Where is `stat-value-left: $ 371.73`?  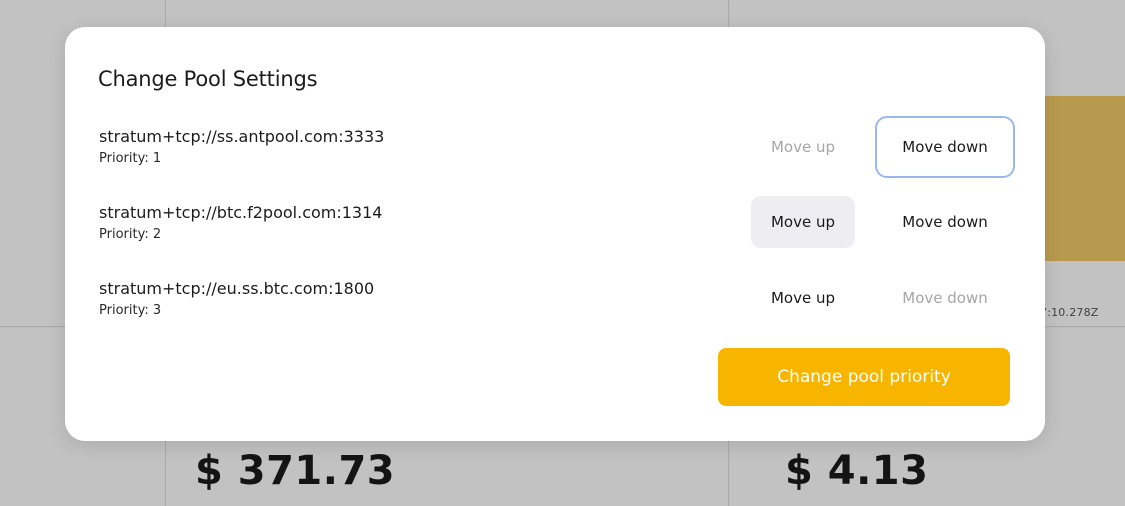 stat-value-left: $ 371.73 is located at coordinates (295, 471).